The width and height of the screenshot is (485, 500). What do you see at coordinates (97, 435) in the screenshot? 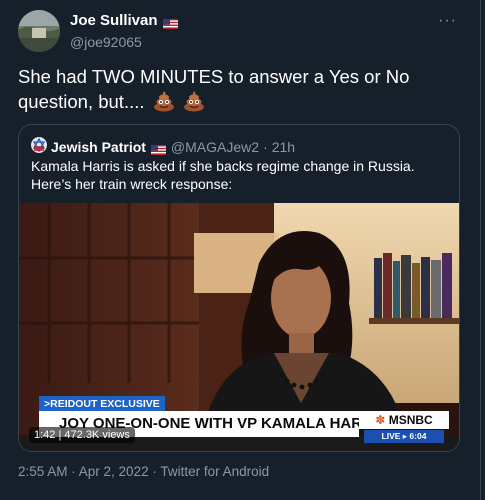
I see `video-views: 472.3K views` at bounding box center [97, 435].